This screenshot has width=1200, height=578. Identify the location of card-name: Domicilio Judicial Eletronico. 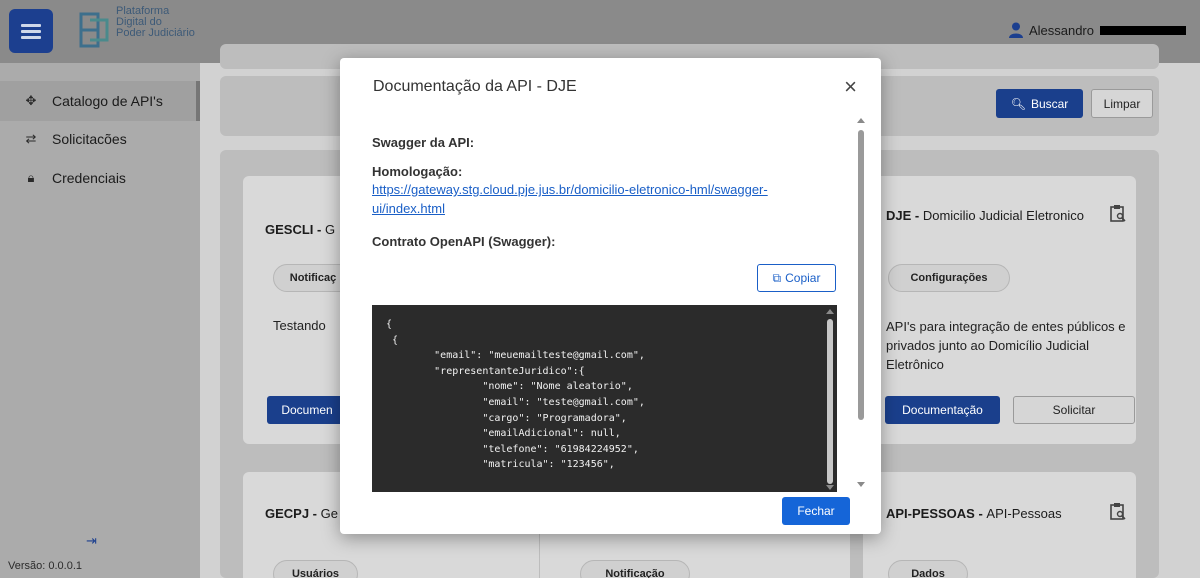
(1003, 215).